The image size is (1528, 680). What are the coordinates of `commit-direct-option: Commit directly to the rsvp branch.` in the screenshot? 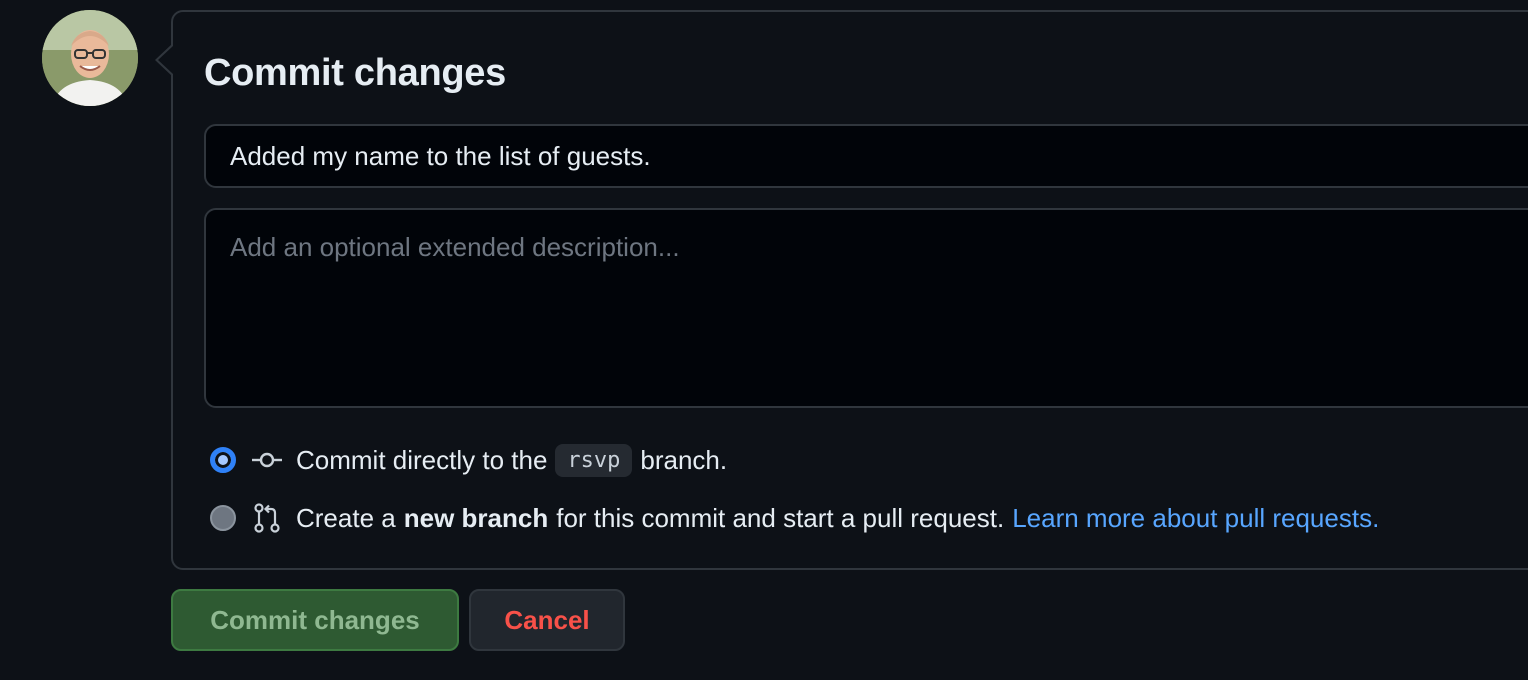 It's located at (468, 460).